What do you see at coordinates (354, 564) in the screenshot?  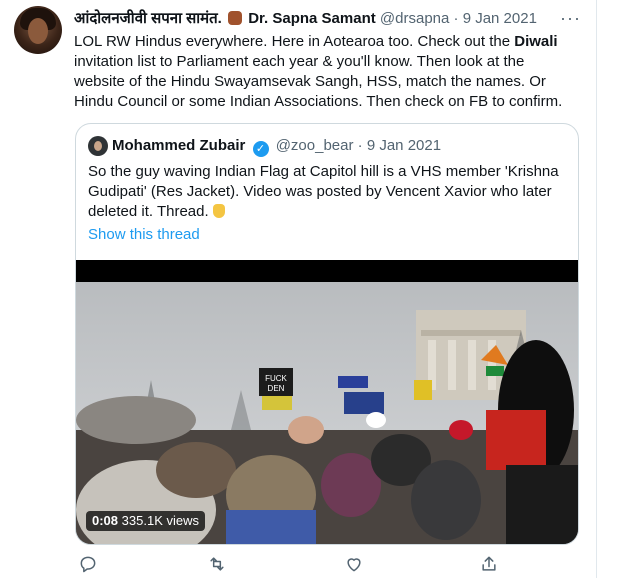 I see `like-icon` at bounding box center [354, 564].